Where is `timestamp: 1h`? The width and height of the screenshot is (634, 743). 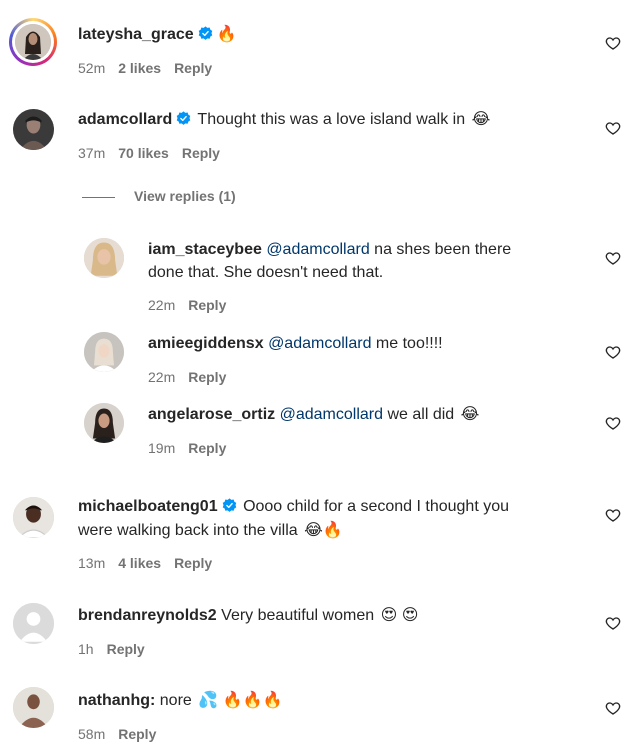
timestamp: 1h is located at coordinates (86, 649).